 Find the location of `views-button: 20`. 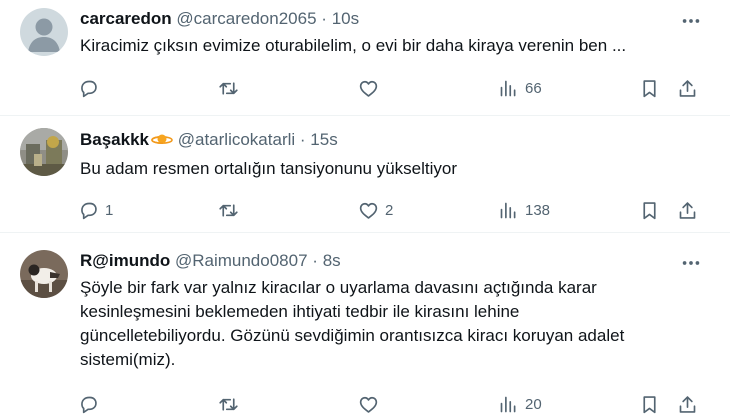

views-button: 20 is located at coordinates (520, 404).